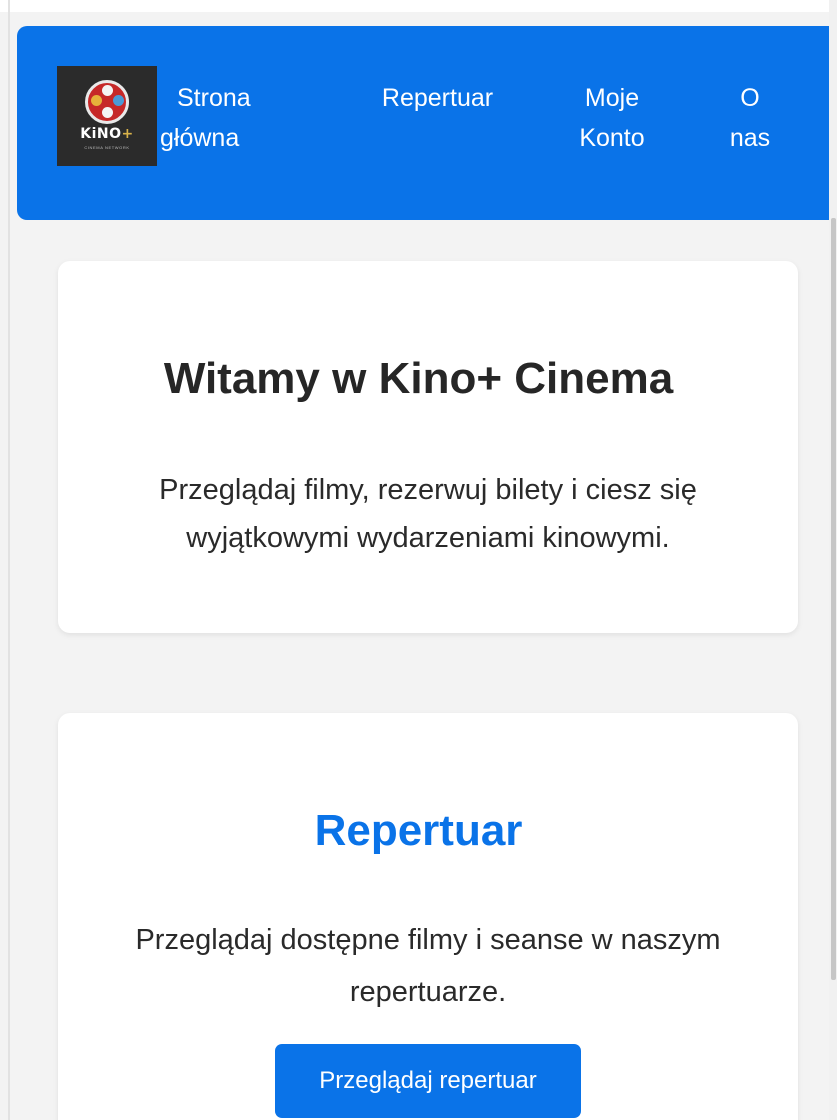 This screenshot has height=1120, width=837. I want to click on nav-link-about: O nas, so click(750, 118).